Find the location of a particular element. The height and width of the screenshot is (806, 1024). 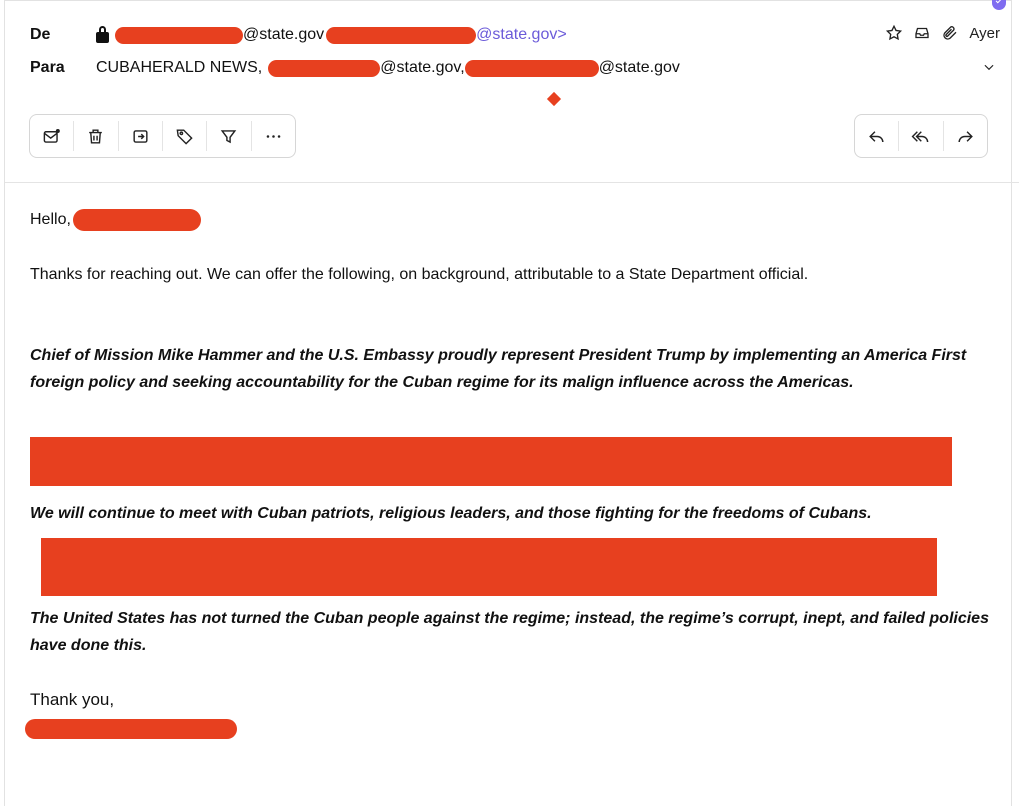

delete-button is located at coordinates (96, 136).